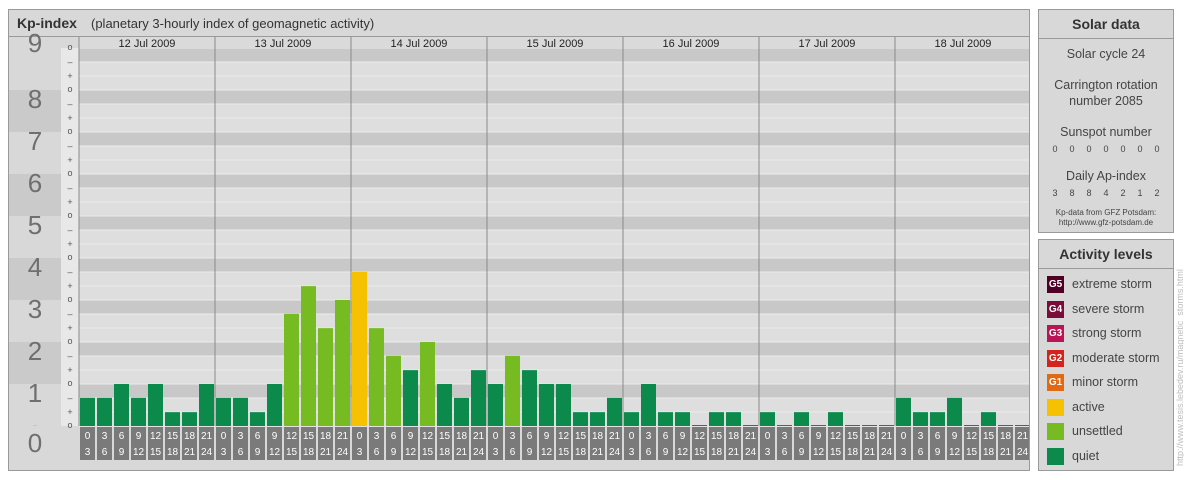  Describe the element at coordinates (35, 141) in the screenshot. I see `kp-tick-label: 7` at that location.